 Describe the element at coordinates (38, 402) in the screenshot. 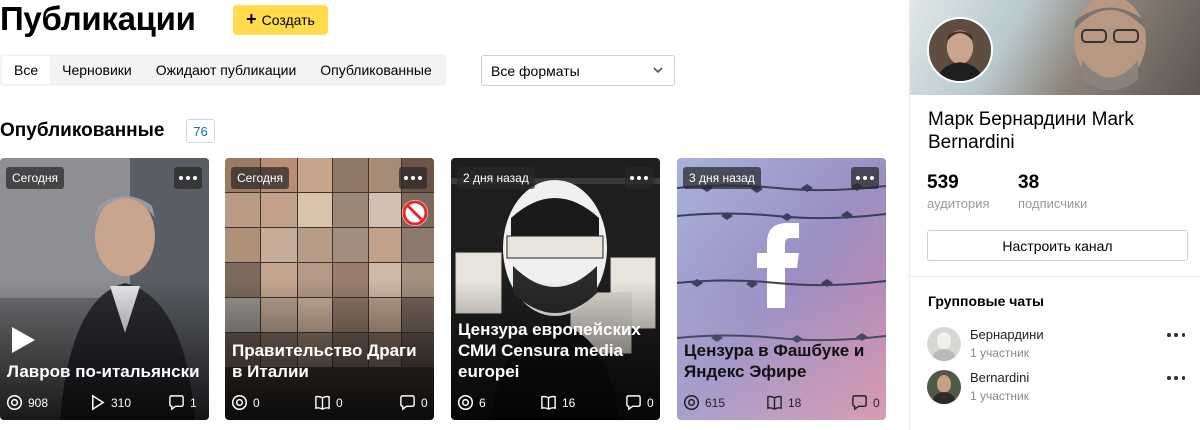

I see `views-count: 908` at that location.